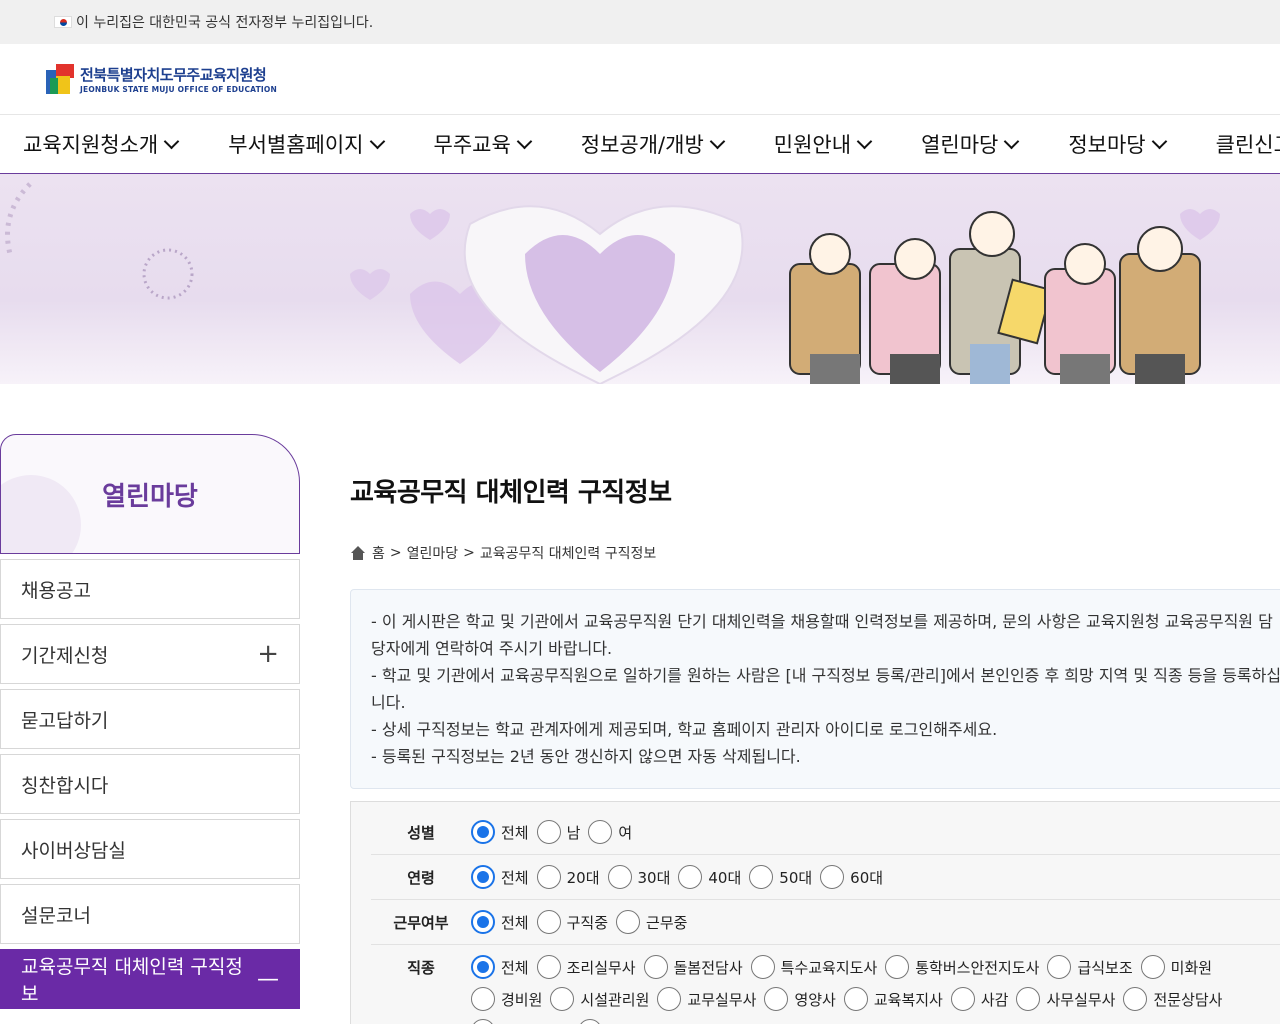 The width and height of the screenshot is (1280, 1024). What do you see at coordinates (780, 877) in the screenshot?
I see `radio-option-age: 50대` at bounding box center [780, 877].